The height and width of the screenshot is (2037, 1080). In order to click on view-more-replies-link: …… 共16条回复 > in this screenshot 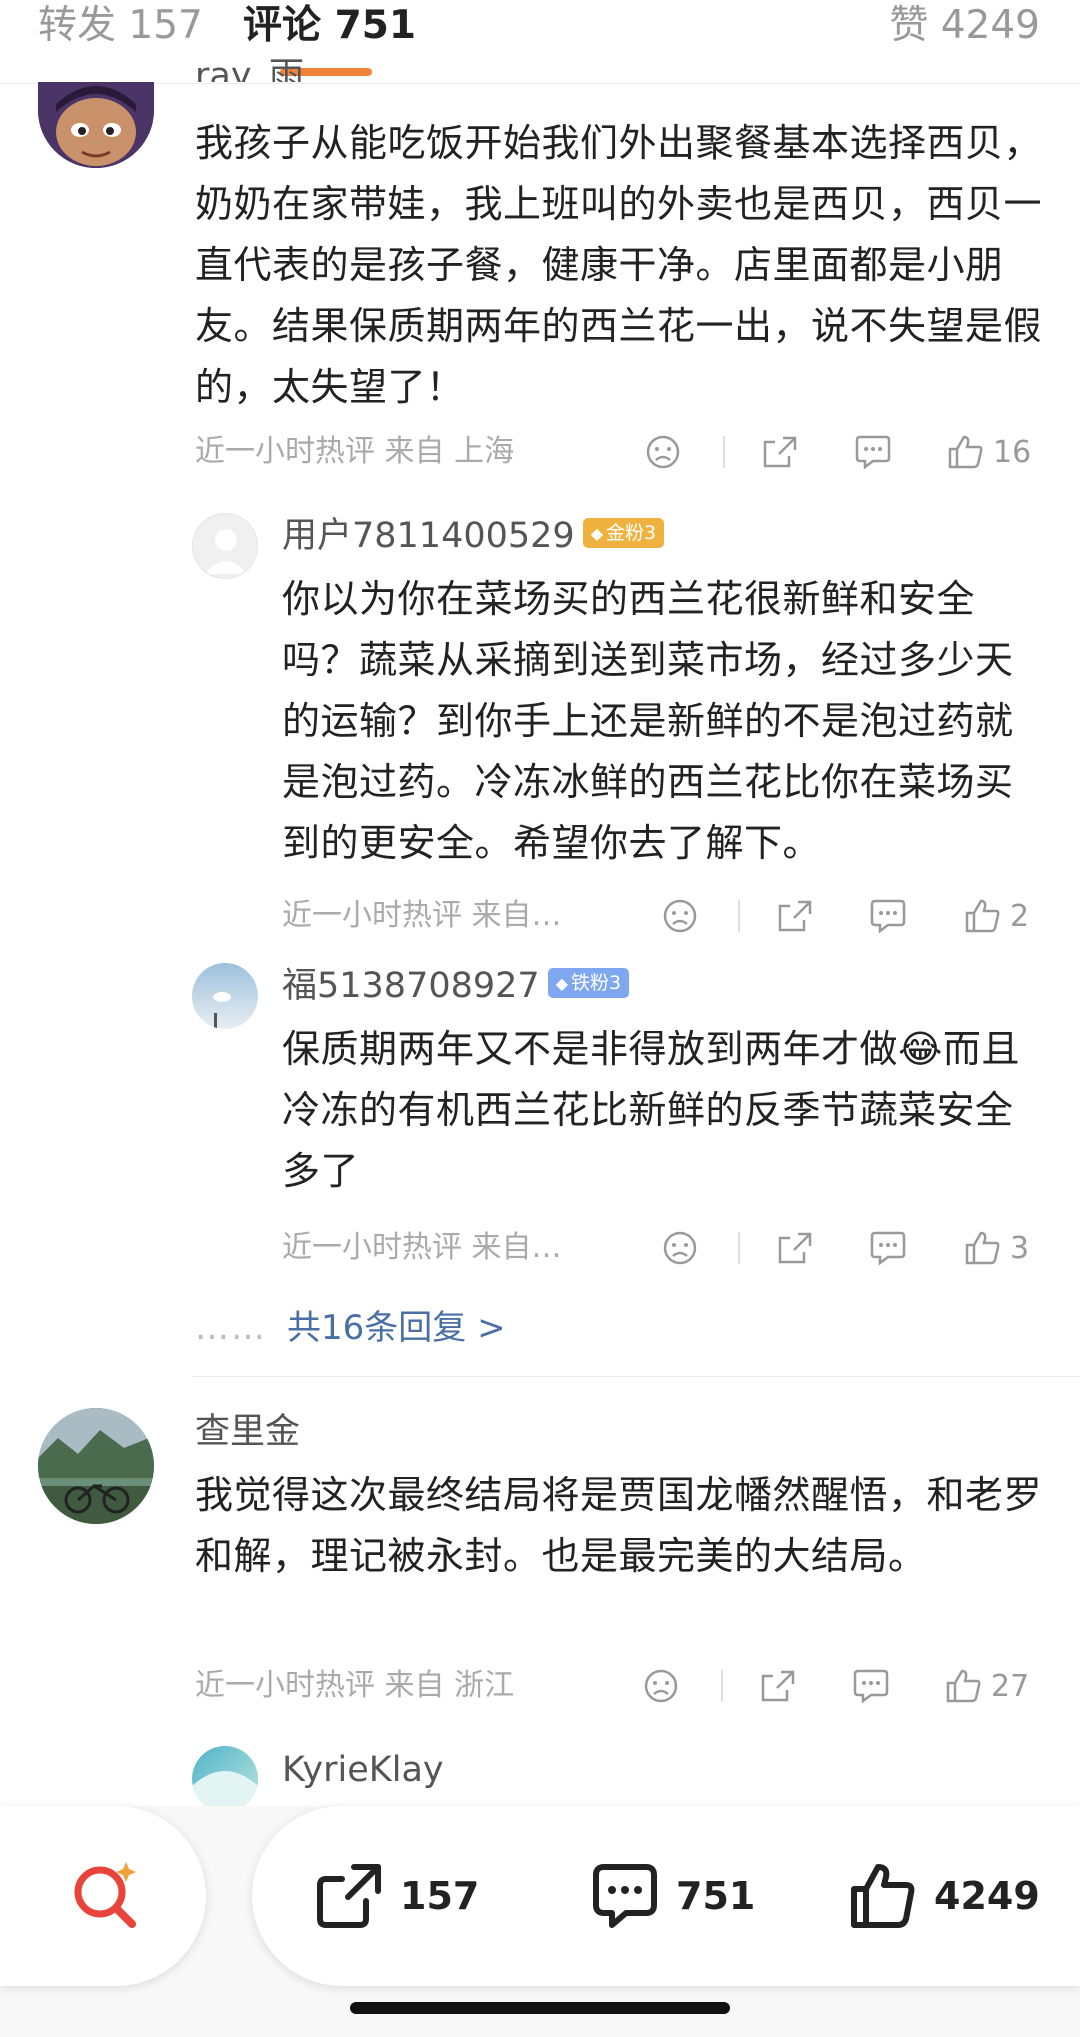, I will do `click(350, 1324)`.